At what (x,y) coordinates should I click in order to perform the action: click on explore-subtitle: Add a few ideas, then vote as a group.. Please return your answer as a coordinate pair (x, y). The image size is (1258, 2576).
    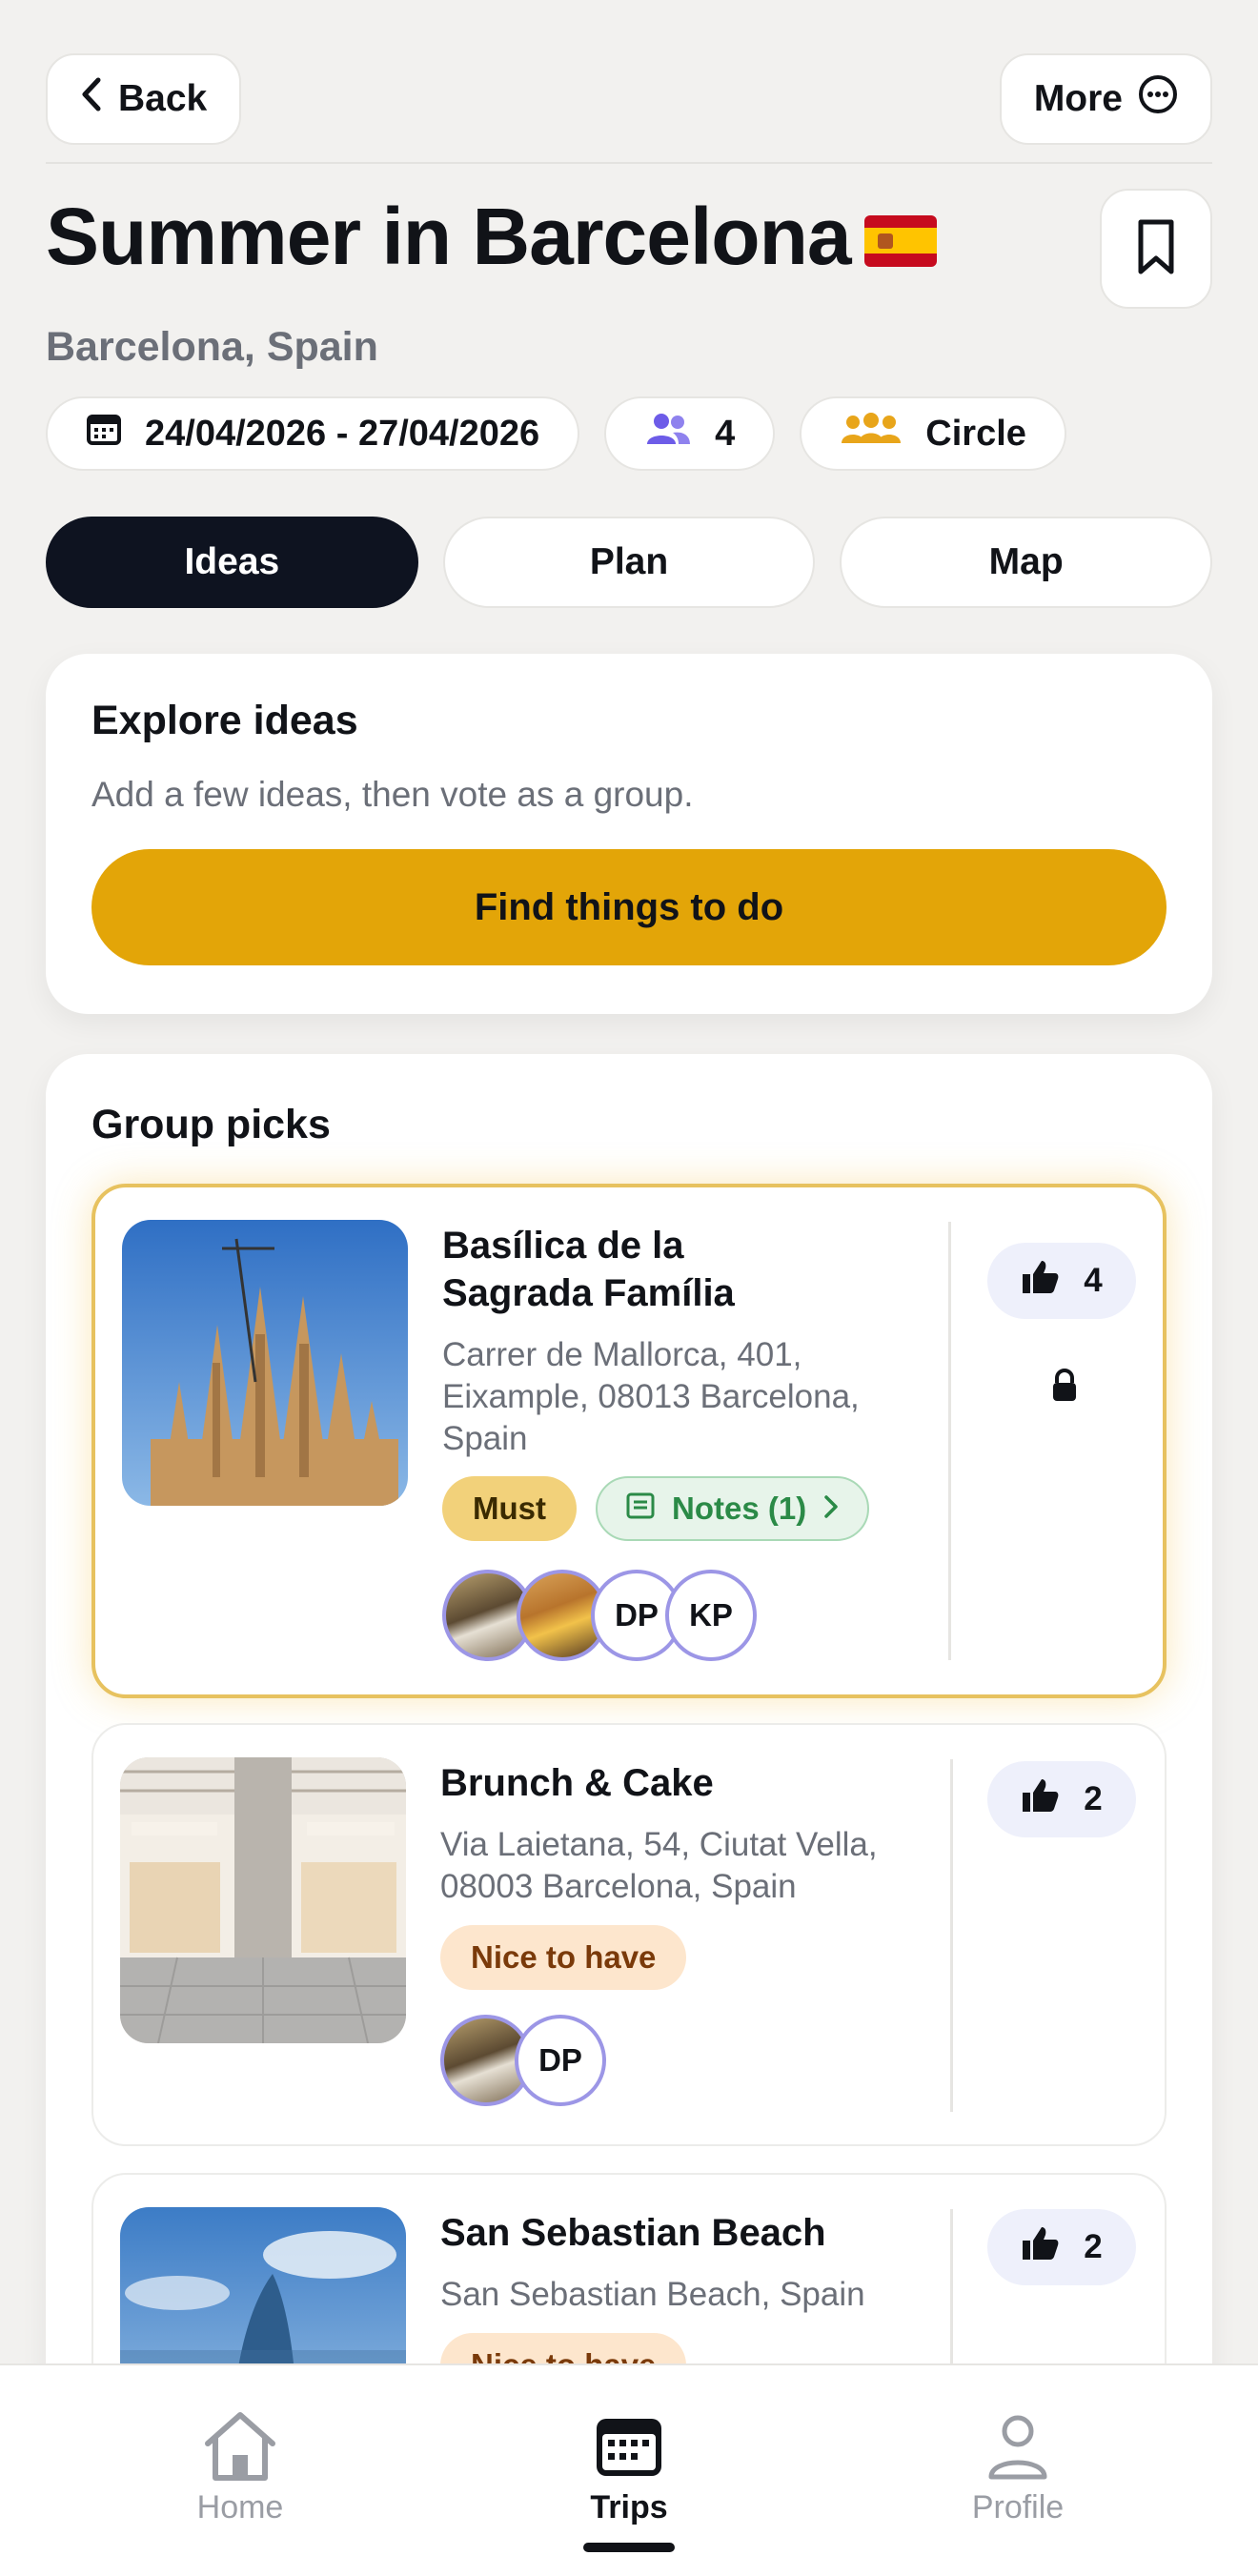
    Looking at the image, I should click on (392, 794).